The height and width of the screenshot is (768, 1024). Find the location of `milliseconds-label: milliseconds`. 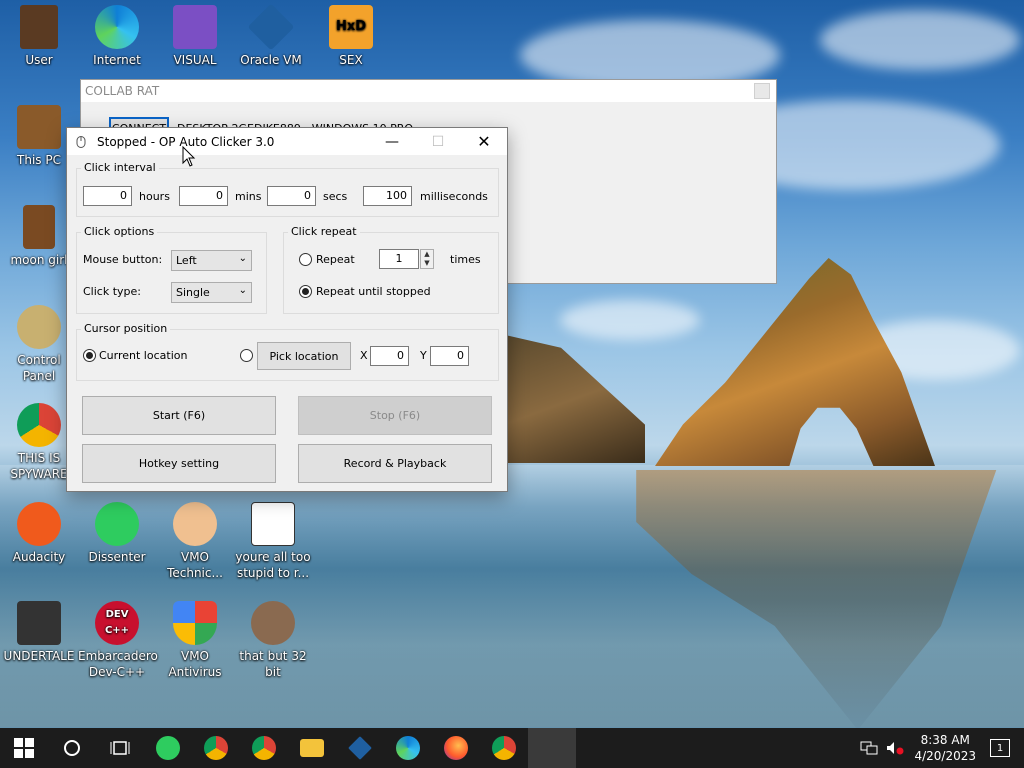

milliseconds-label: milliseconds is located at coordinates (454, 196).